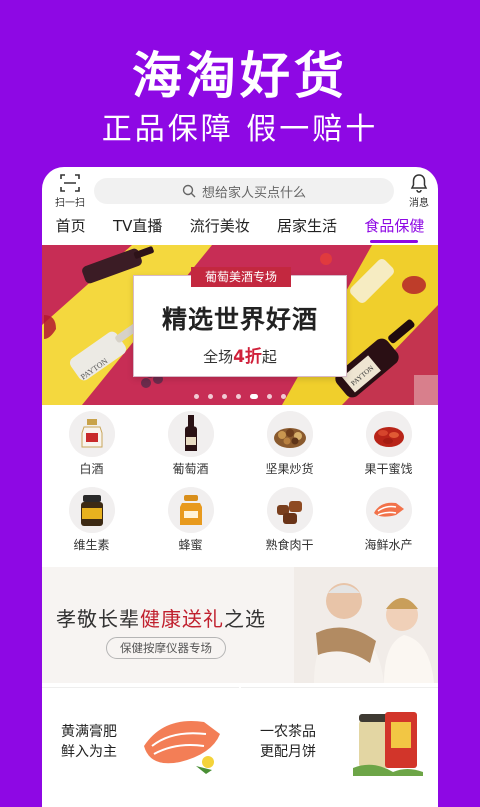 The image size is (480, 807). I want to click on tab-home: 首页, so click(71, 228).